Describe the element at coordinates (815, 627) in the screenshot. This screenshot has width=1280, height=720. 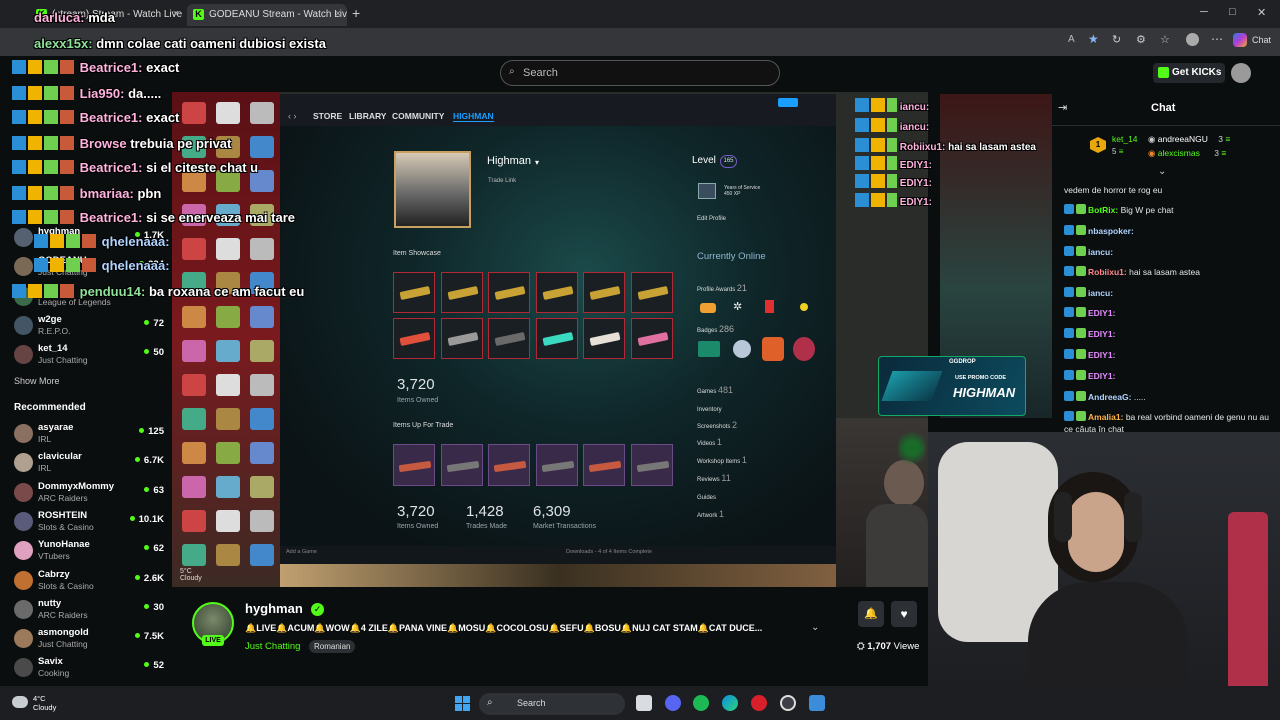
I see `expand-title-icon: ⌄` at that location.